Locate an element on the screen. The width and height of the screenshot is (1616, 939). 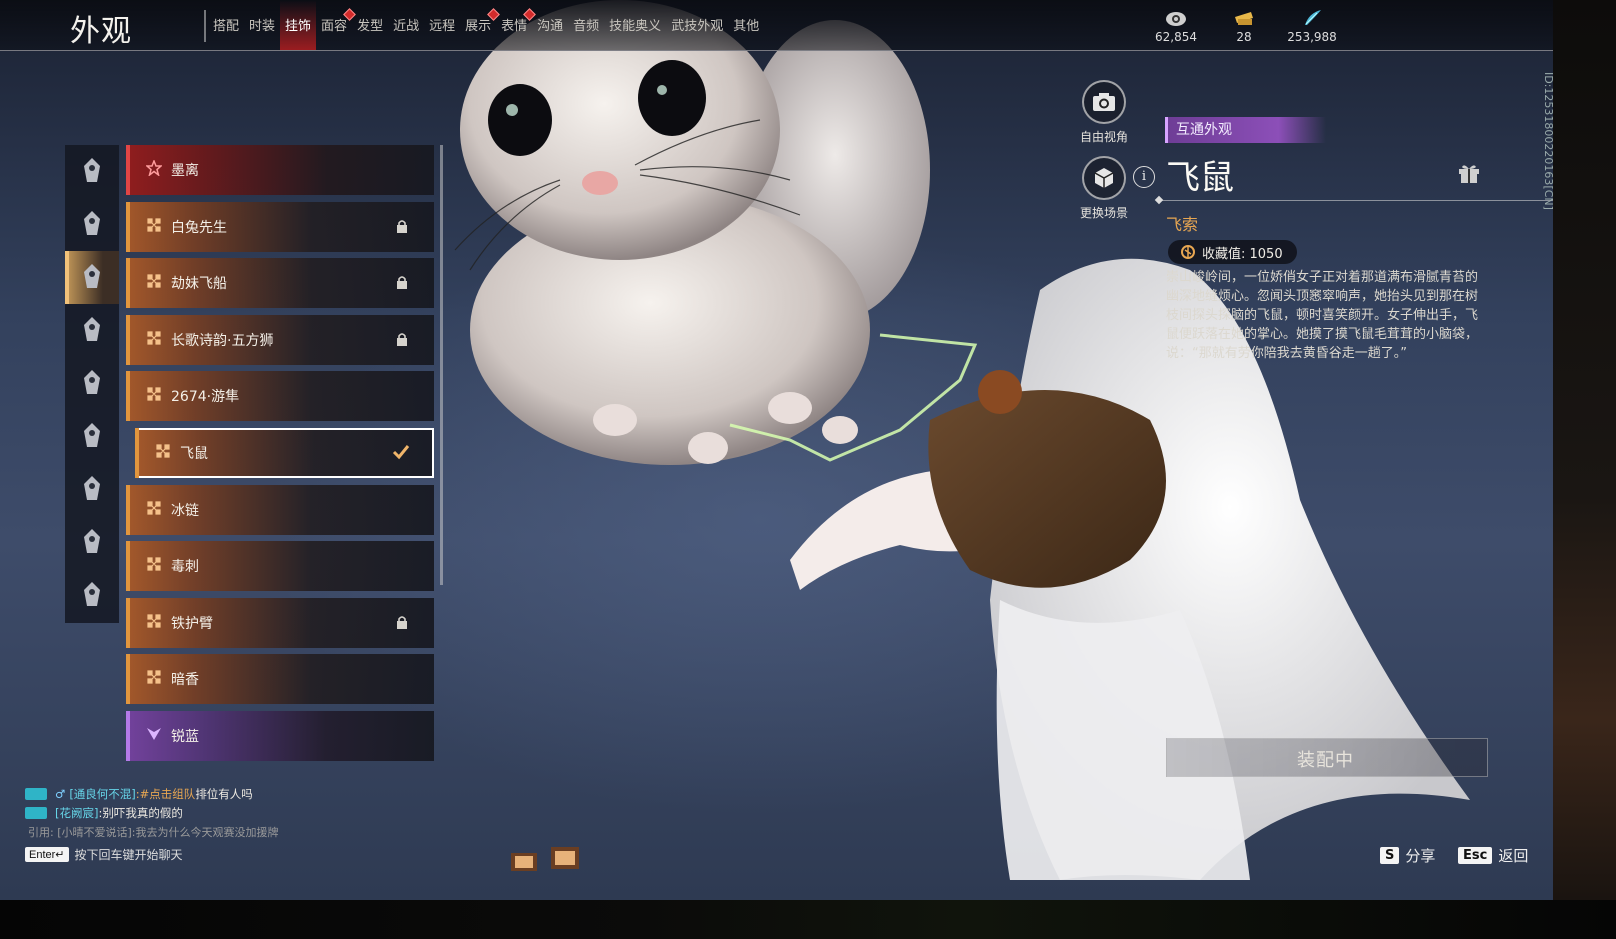
feather-icon is located at coordinates (1312, 18).